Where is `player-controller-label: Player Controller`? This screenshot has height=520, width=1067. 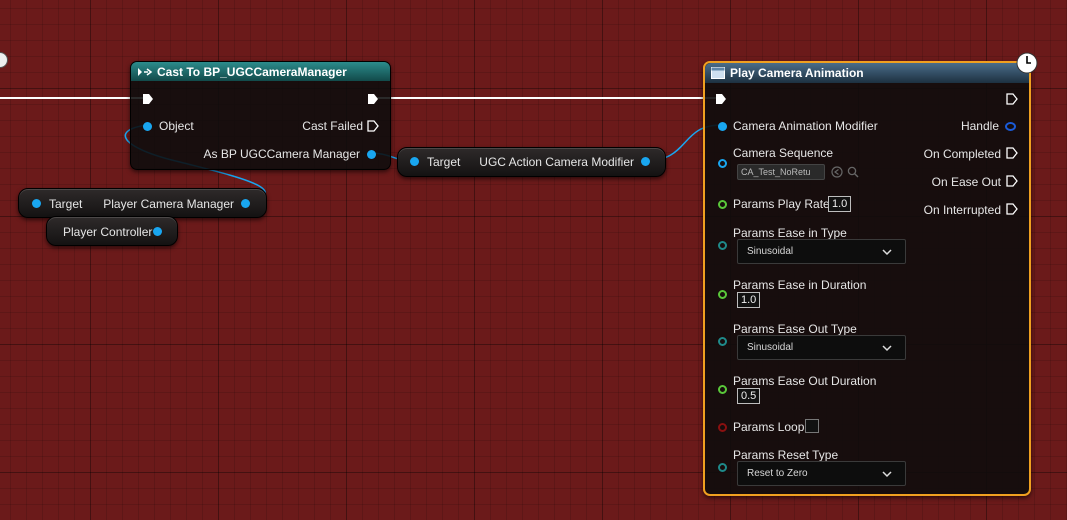 player-controller-label: Player Controller is located at coordinates (108, 232).